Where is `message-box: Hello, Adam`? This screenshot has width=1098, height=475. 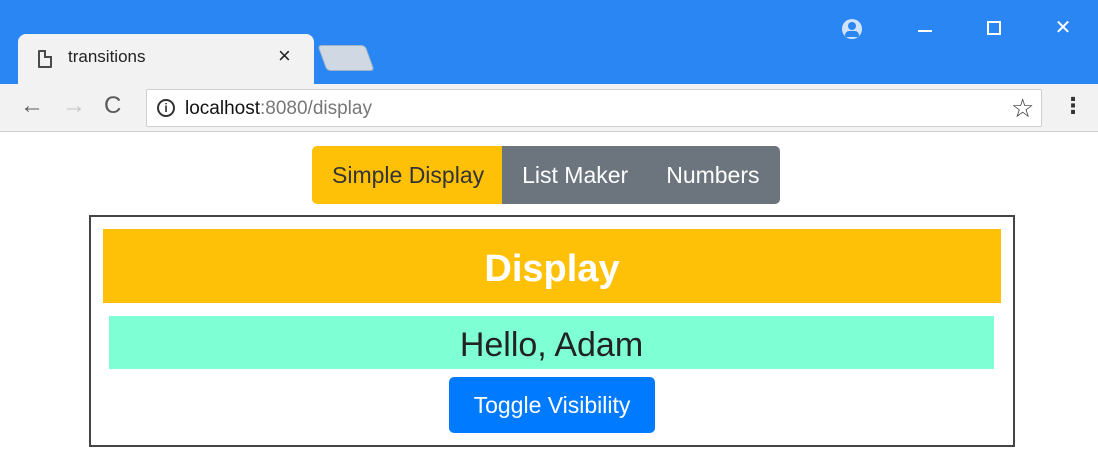
message-box: Hello, Adam is located at coordinates (551, 342).